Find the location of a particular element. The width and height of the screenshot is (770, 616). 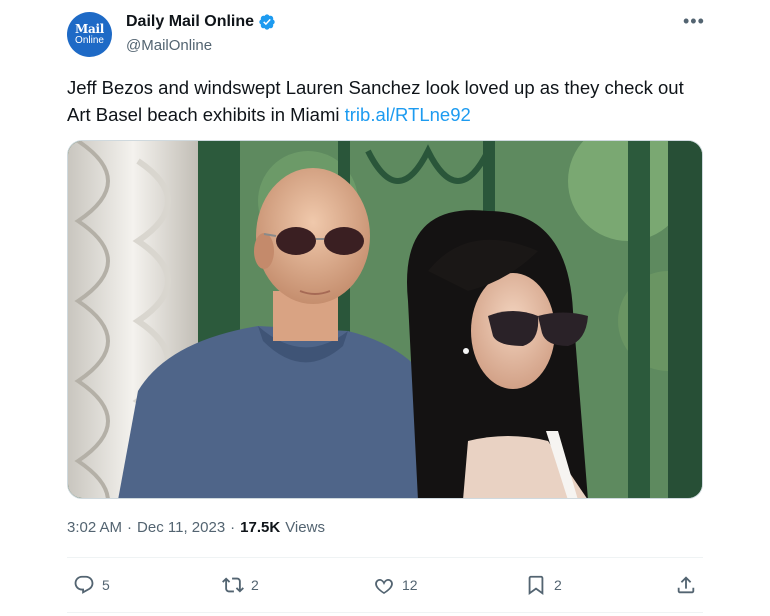

reply-button: 5 is located at coordinates (91, 585).